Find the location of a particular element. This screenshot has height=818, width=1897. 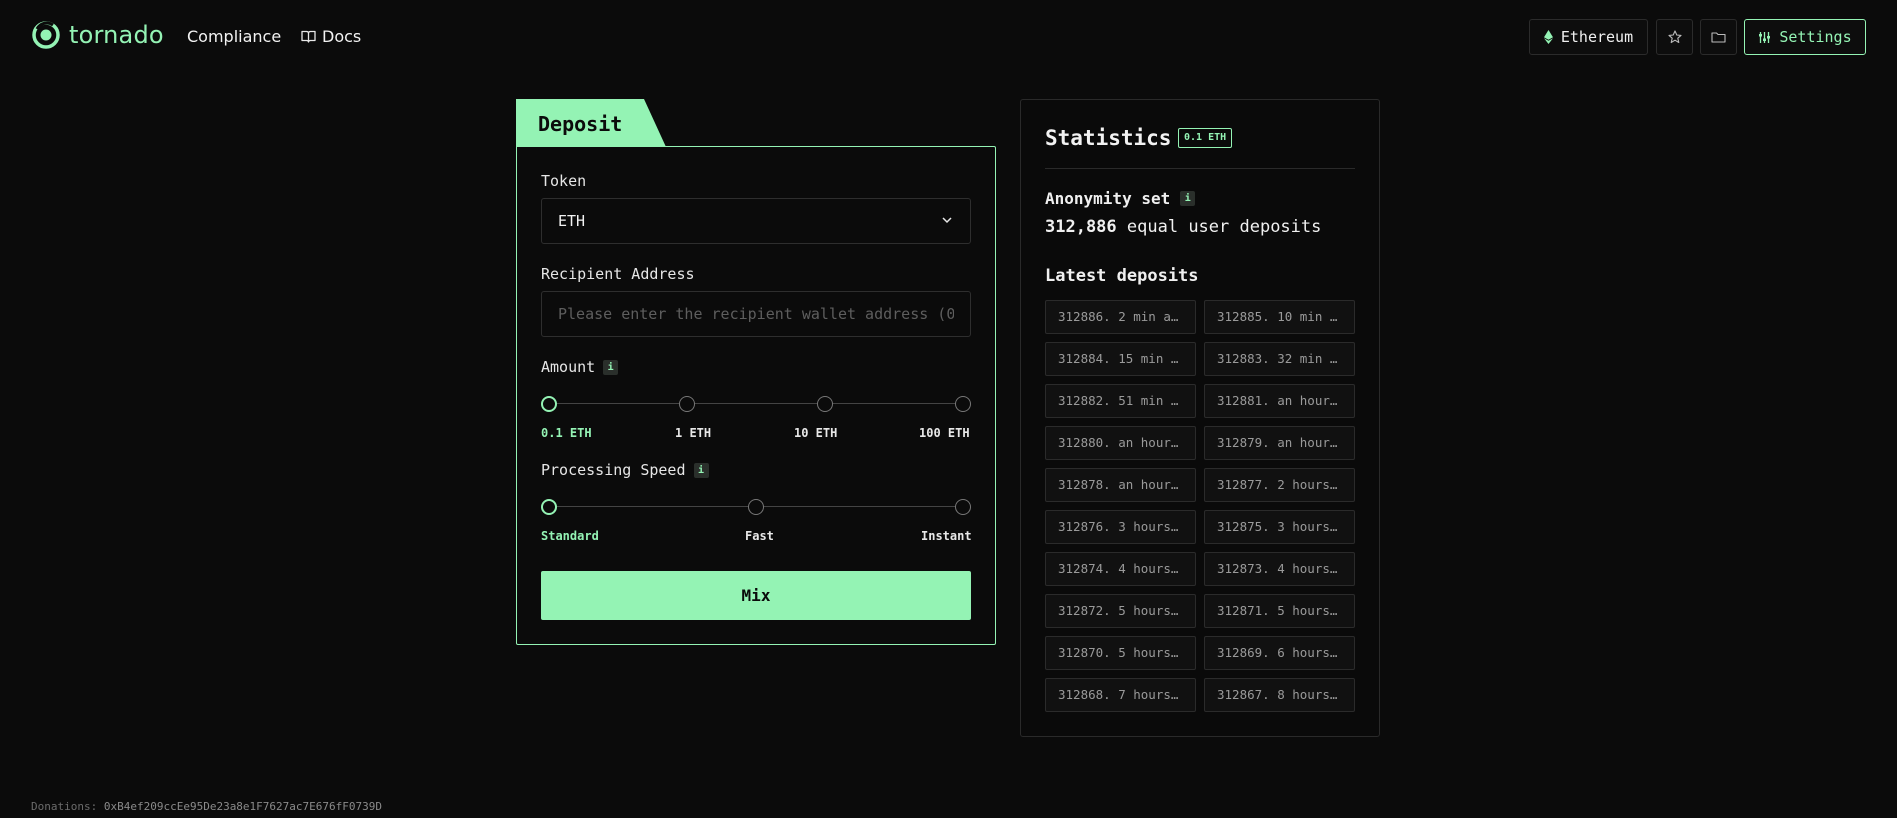

nav-compliance: Compliance is located at coordinates (234, 36).